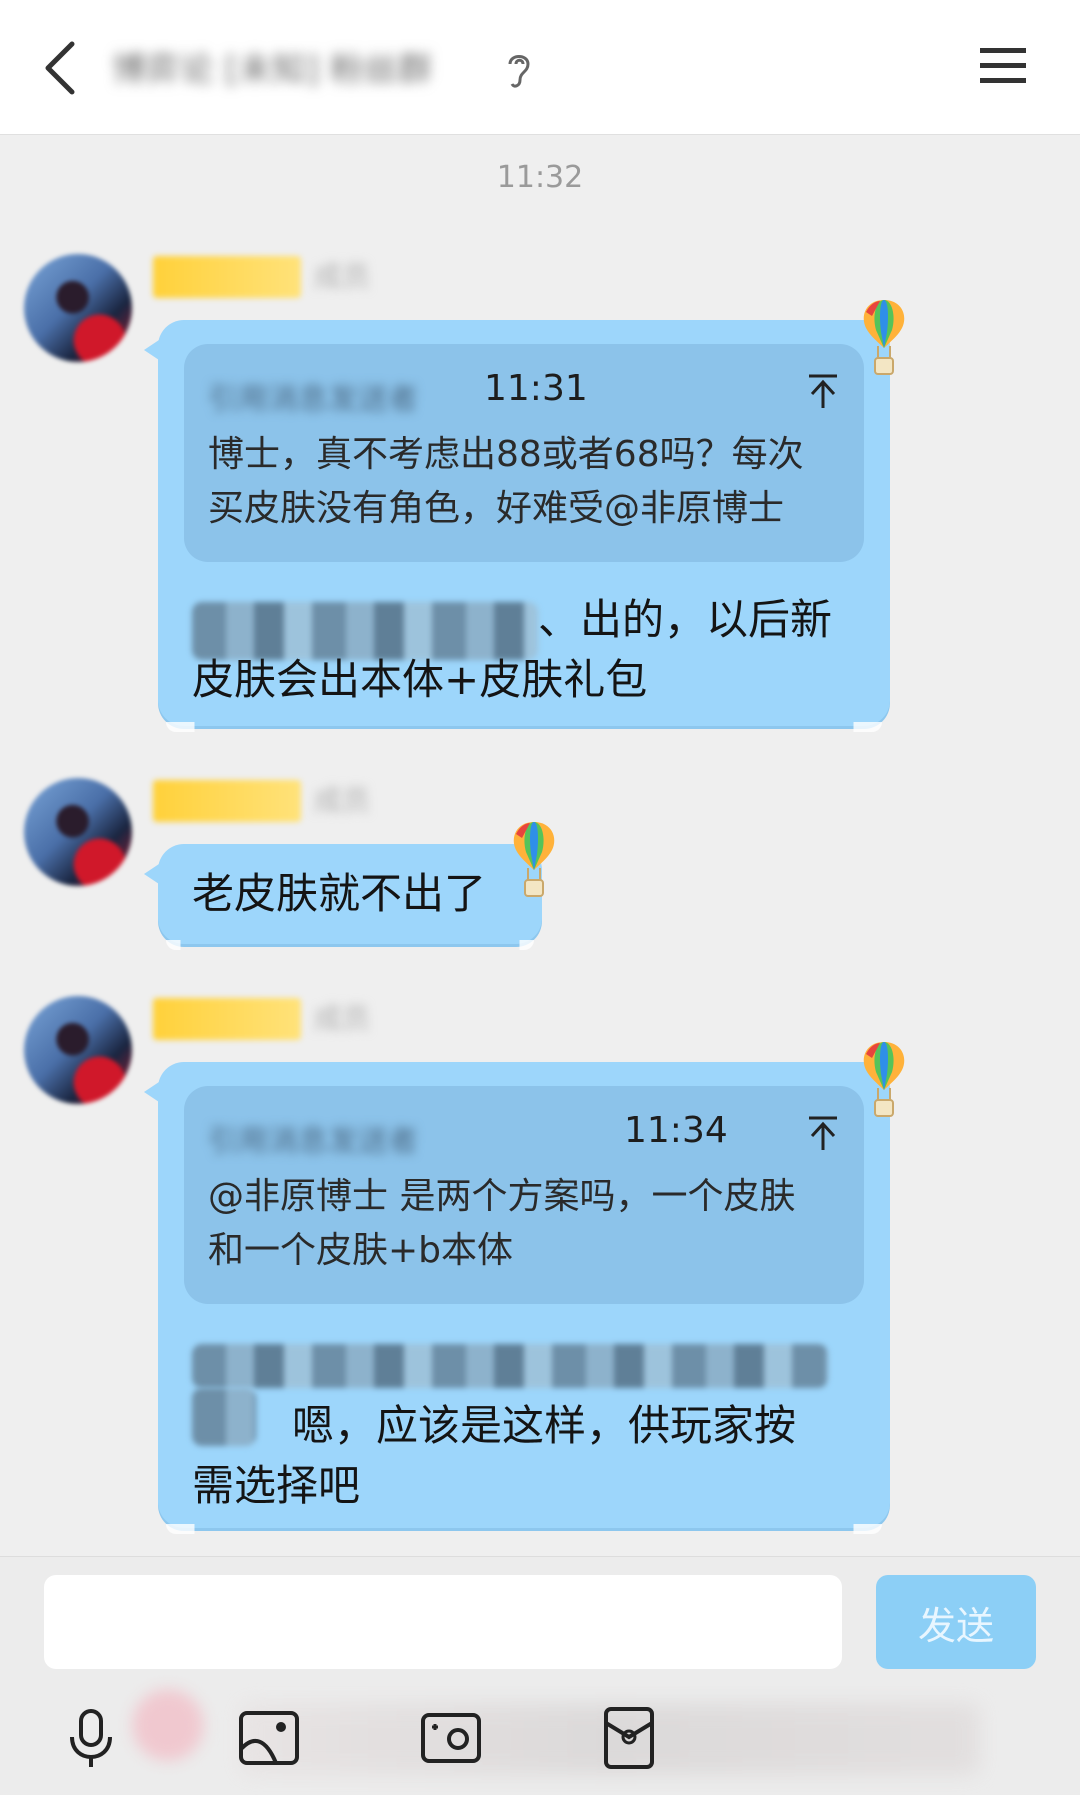 Image resolution: width=1080 pixels, height=1795 pixels. What do you see at coordinates (276, 1485) in the screenshot?
I see `message-text-line-2: 需选择吧` at bounding box center [276, 1485].